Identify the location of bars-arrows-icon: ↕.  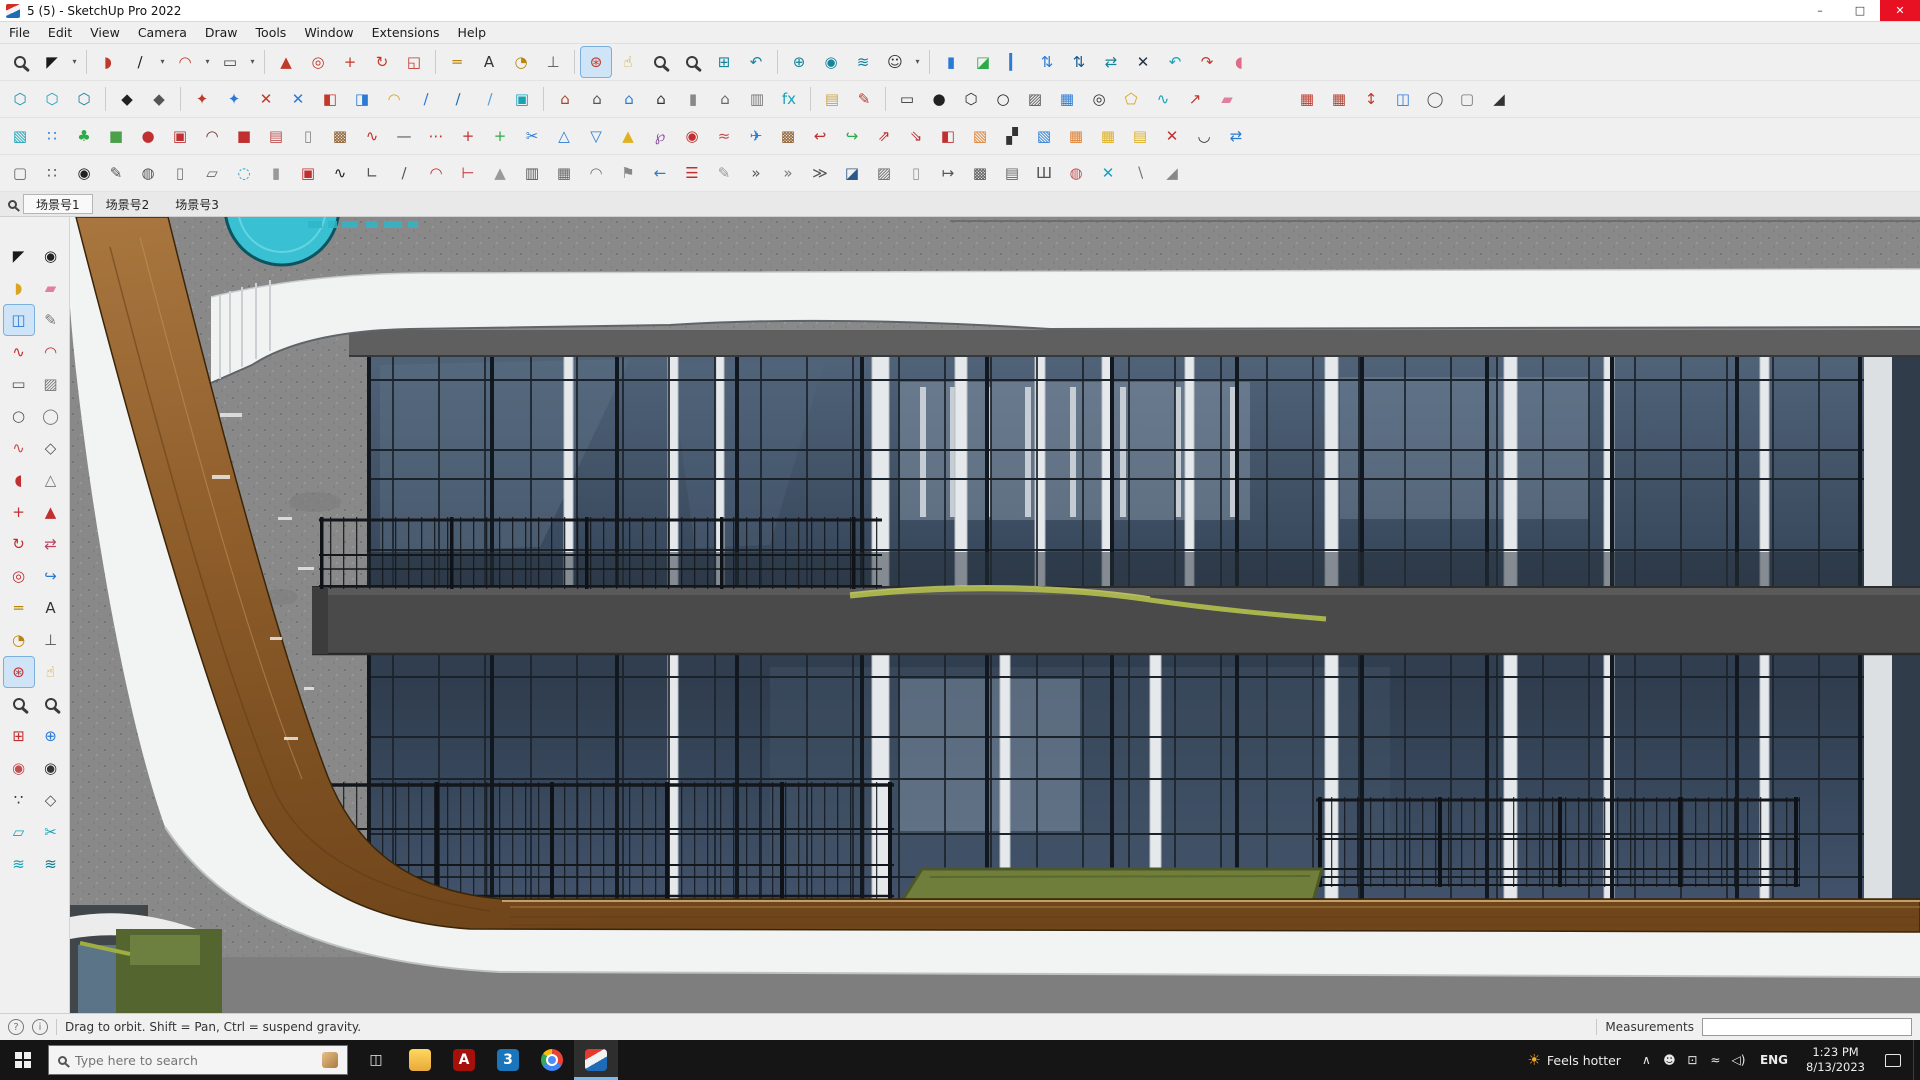
(1371, 99).